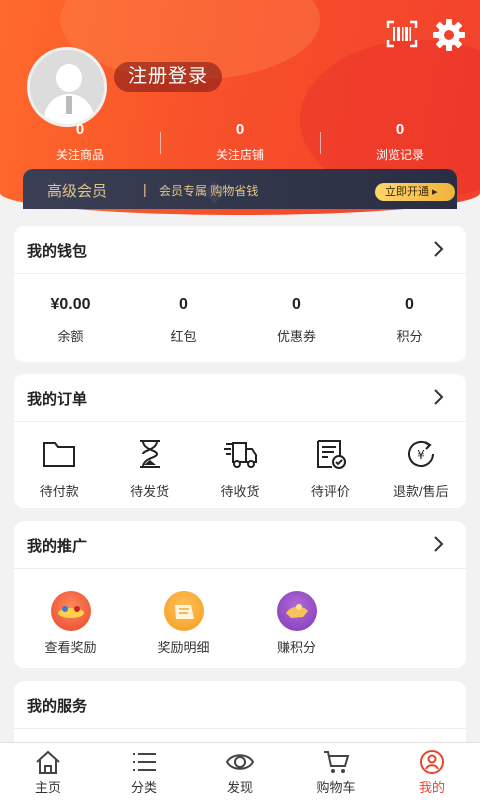 This screenshot has height=800, width=480. I want to click on promotion-items: 查看奖励 奖励明细 赚积分, so click(184, 623).